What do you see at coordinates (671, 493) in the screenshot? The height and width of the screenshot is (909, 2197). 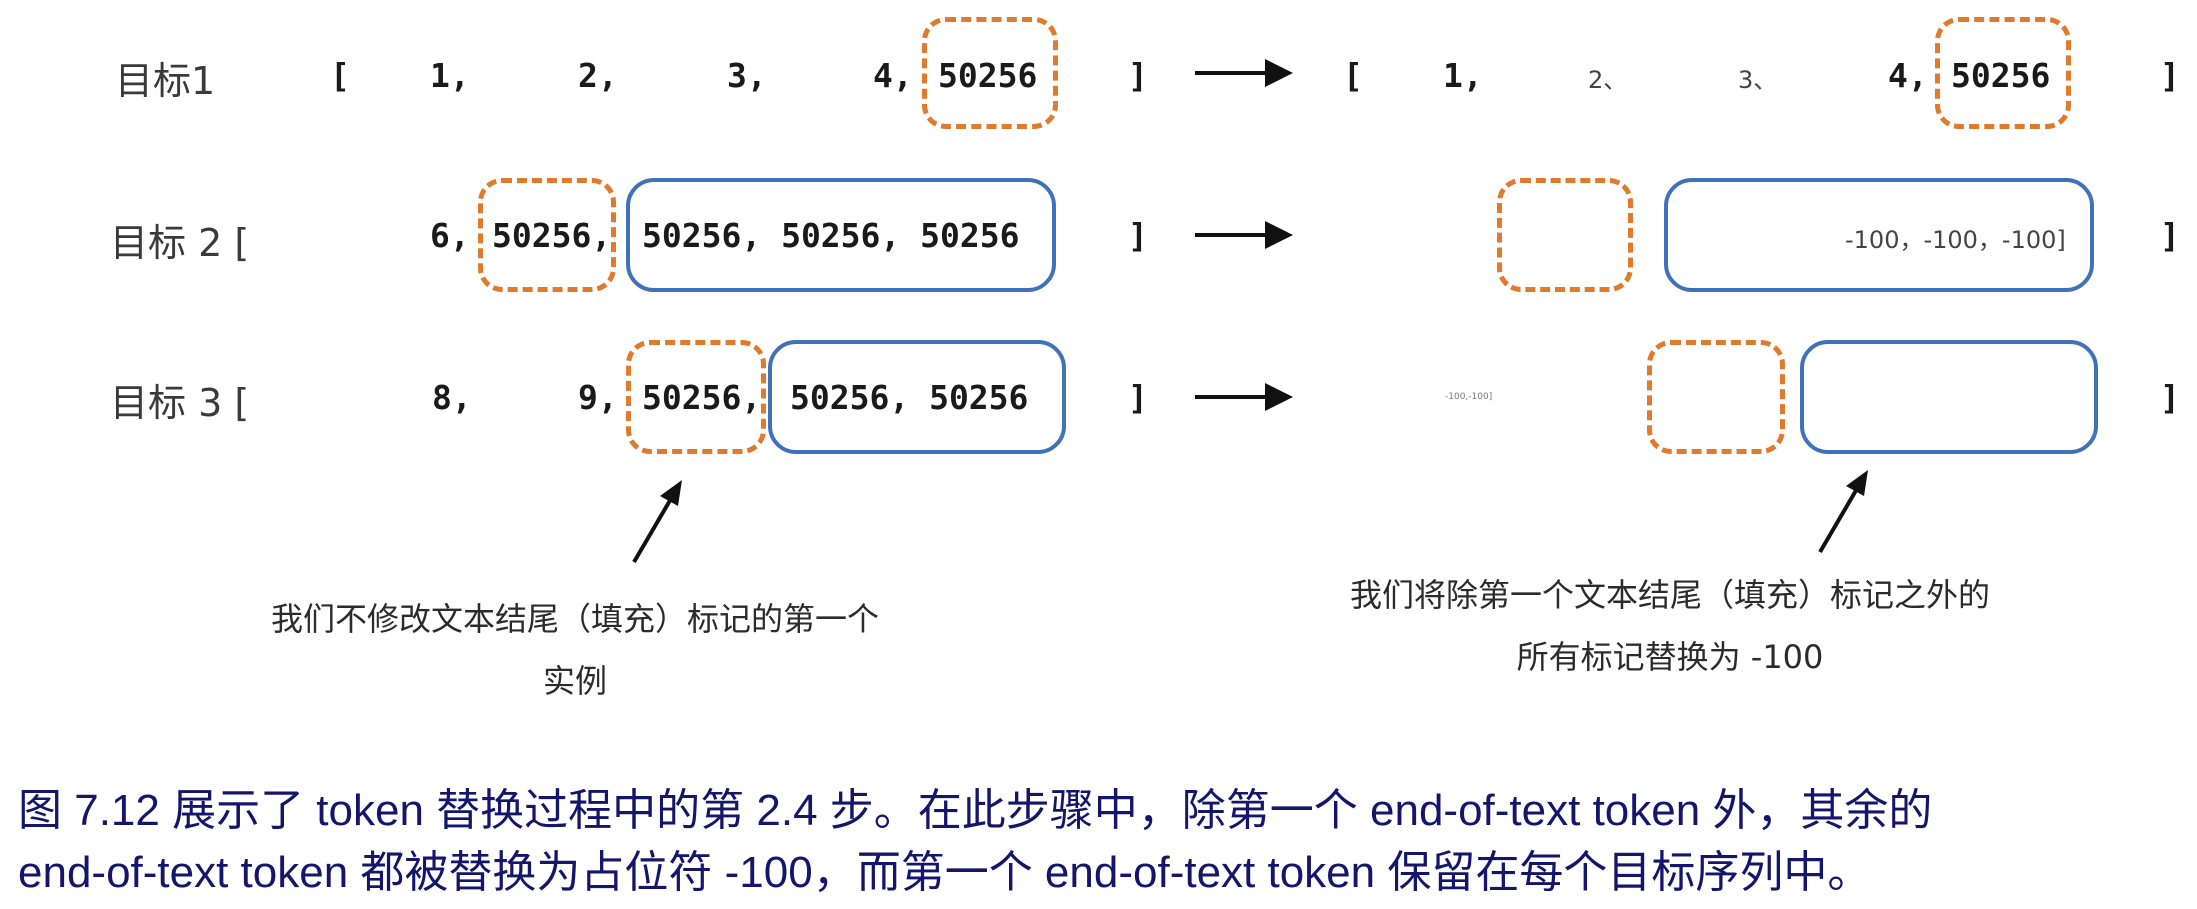 I see `left-pointer-arrow-head` at bounding box center [671, 493].